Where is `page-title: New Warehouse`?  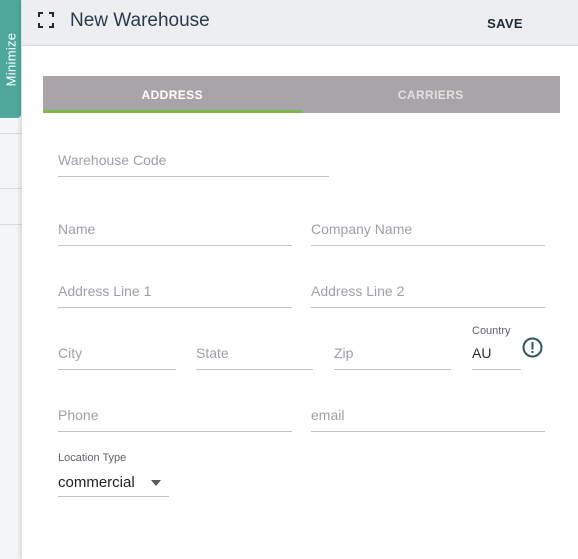 page-title: New Warehouse is located at coordinates (140, 20).